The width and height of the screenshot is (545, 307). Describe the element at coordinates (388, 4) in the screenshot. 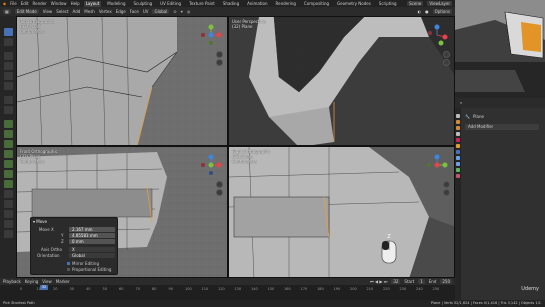

I see `tab-scripting: Scripting` at that location.